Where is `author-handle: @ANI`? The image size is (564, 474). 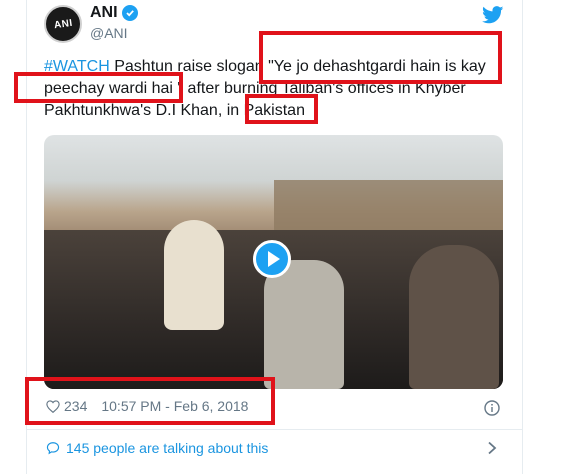
author-handle: @ANI is located at coordinates (109, 33).